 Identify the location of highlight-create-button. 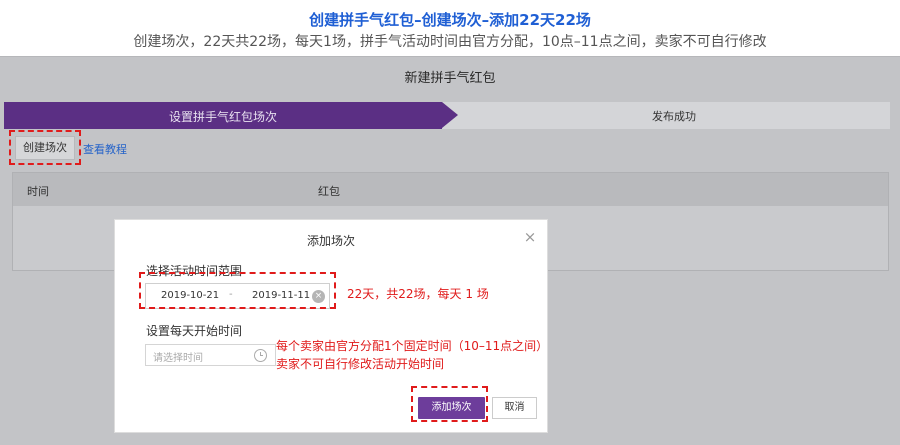
(45, 147).